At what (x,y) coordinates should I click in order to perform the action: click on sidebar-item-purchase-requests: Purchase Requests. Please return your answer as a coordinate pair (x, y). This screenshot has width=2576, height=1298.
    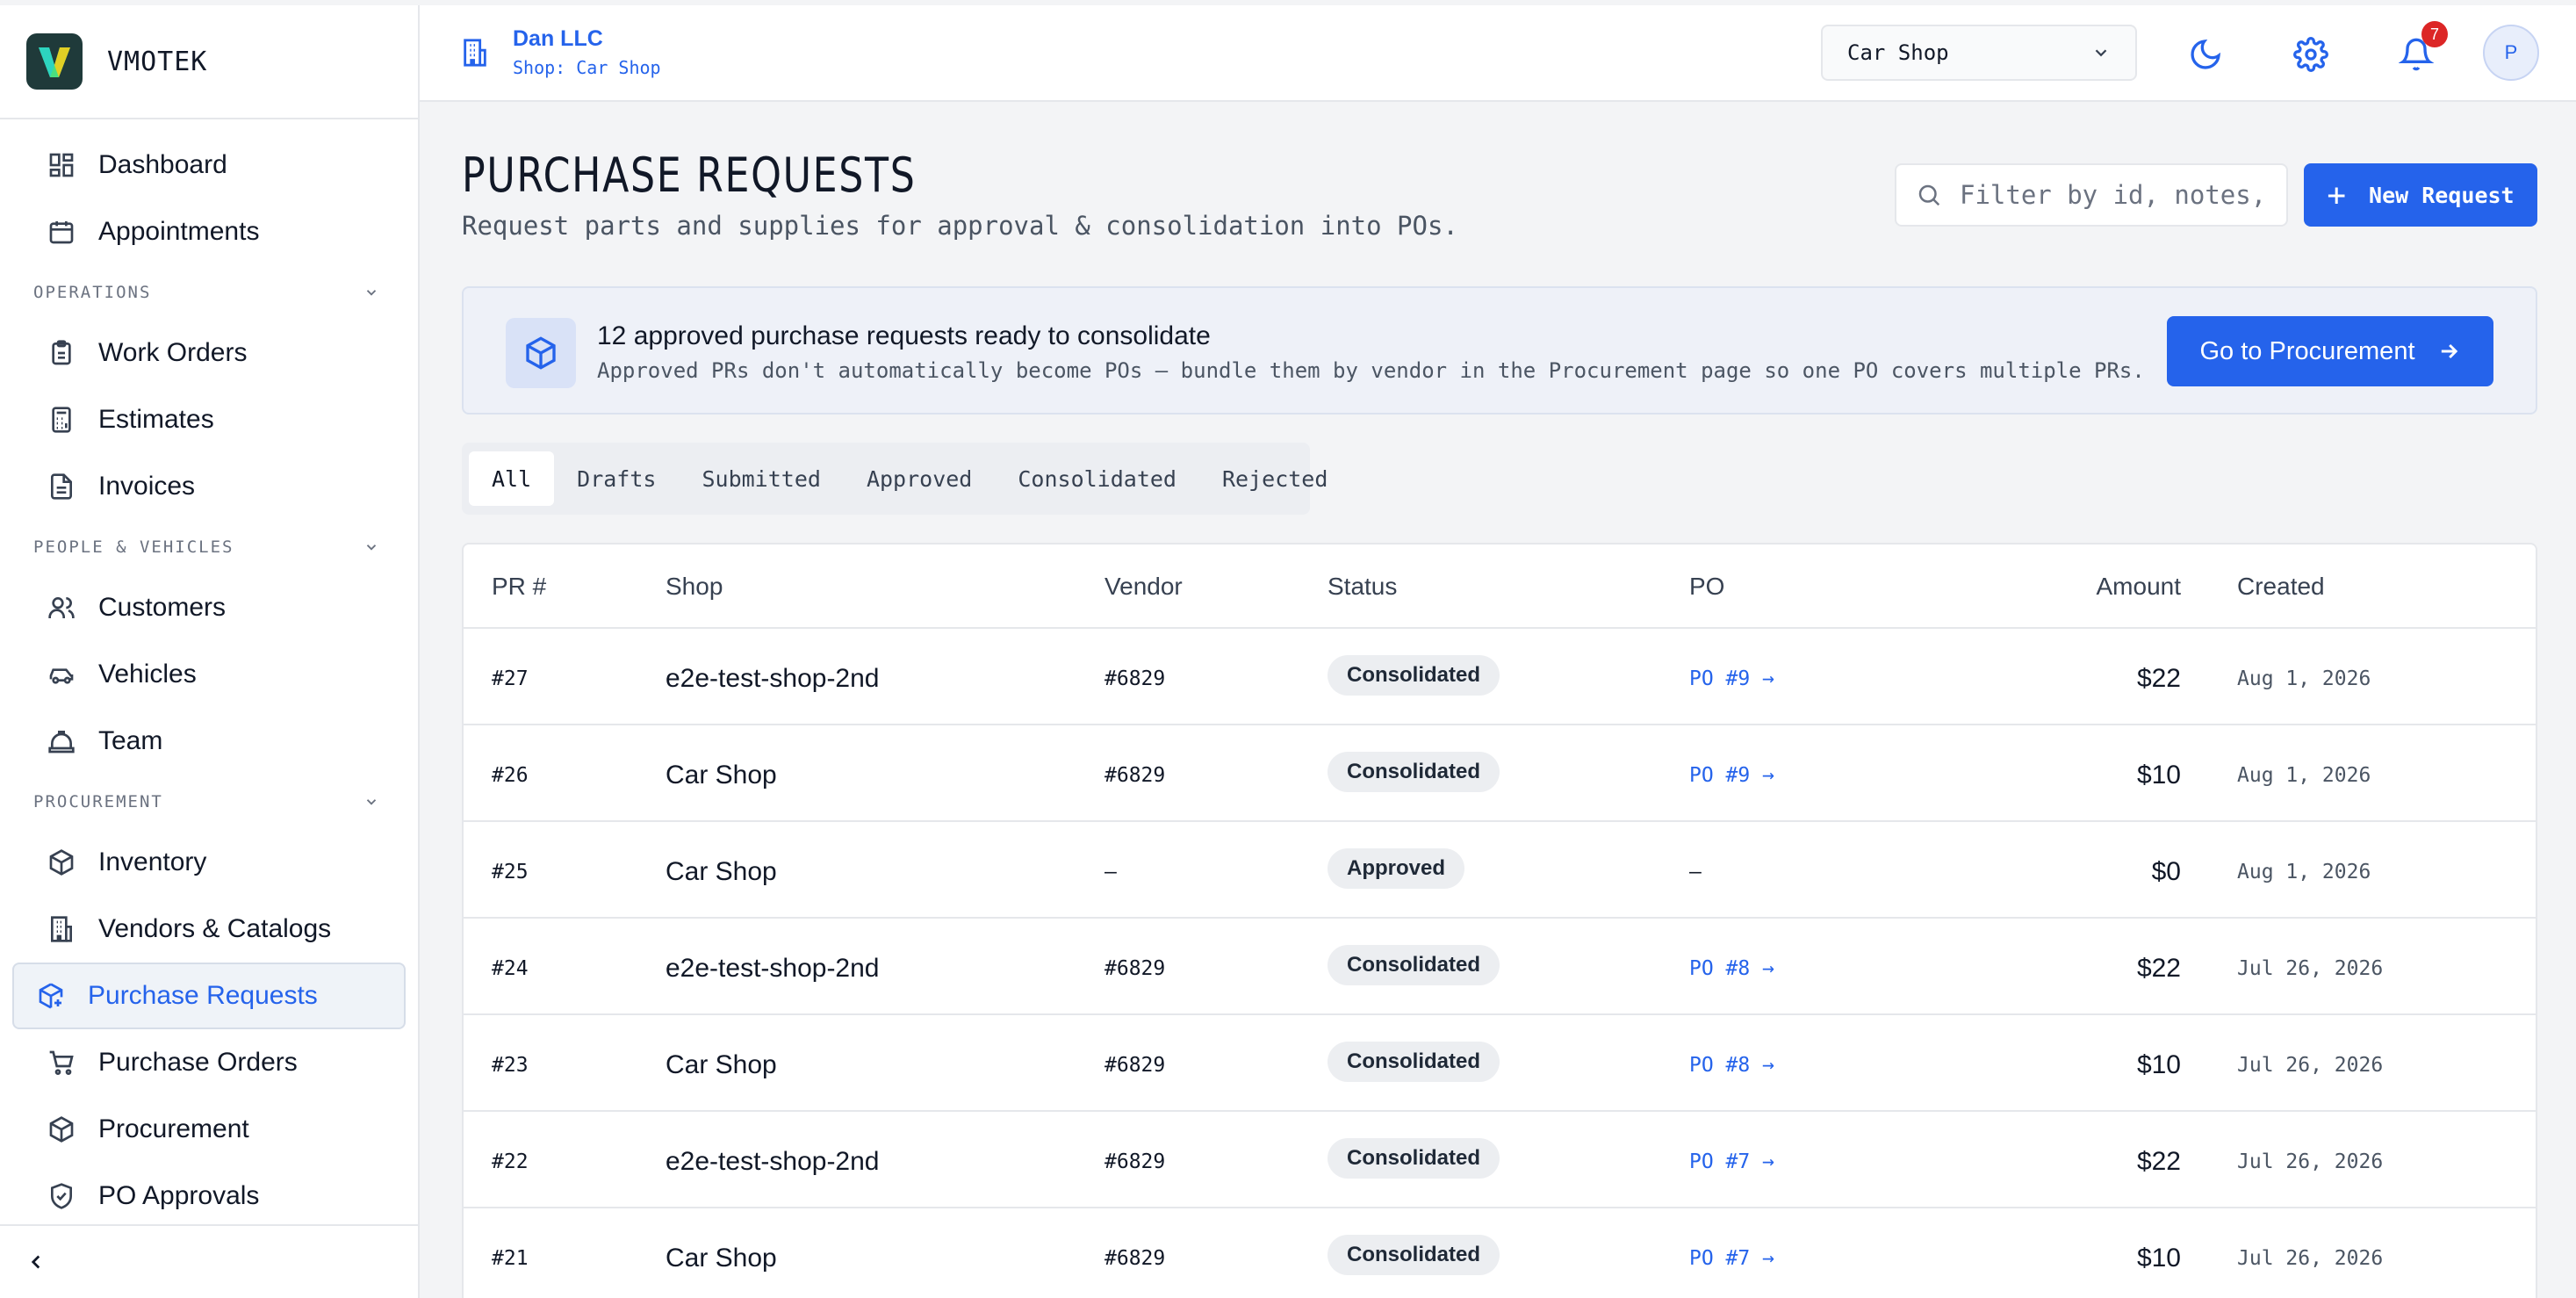
    Looking at the image, I should click on (209, 996).